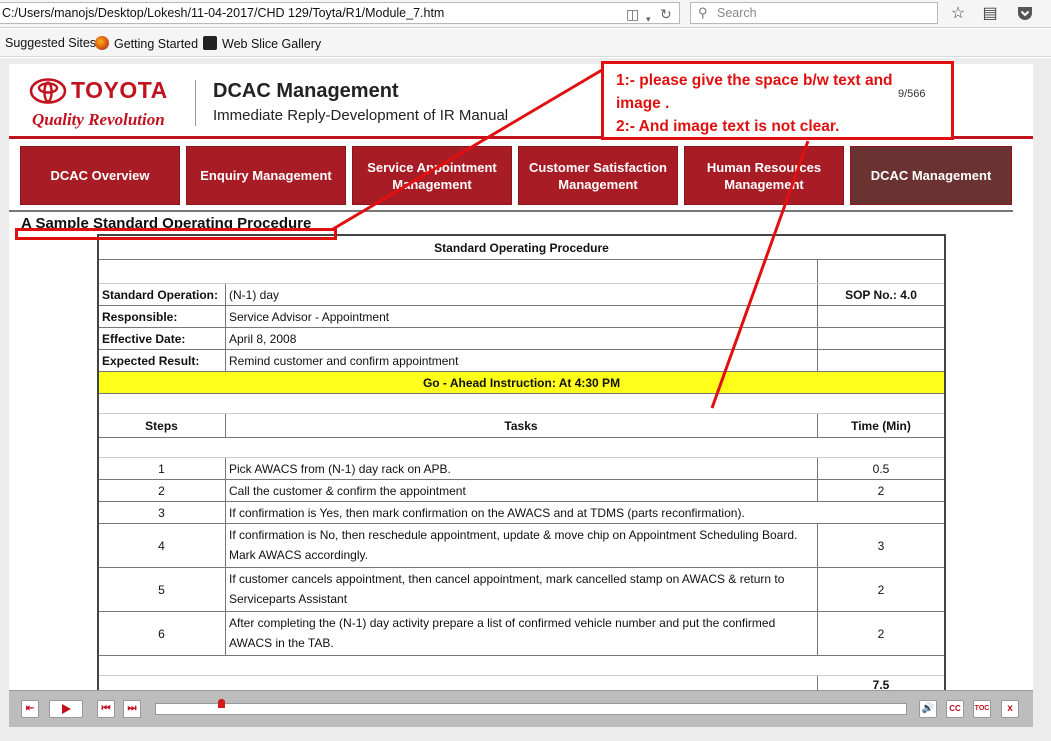  Describe the element at coordinates (119, 90) in the screenshot. I see `brand-name: TOYOTA` at that location.